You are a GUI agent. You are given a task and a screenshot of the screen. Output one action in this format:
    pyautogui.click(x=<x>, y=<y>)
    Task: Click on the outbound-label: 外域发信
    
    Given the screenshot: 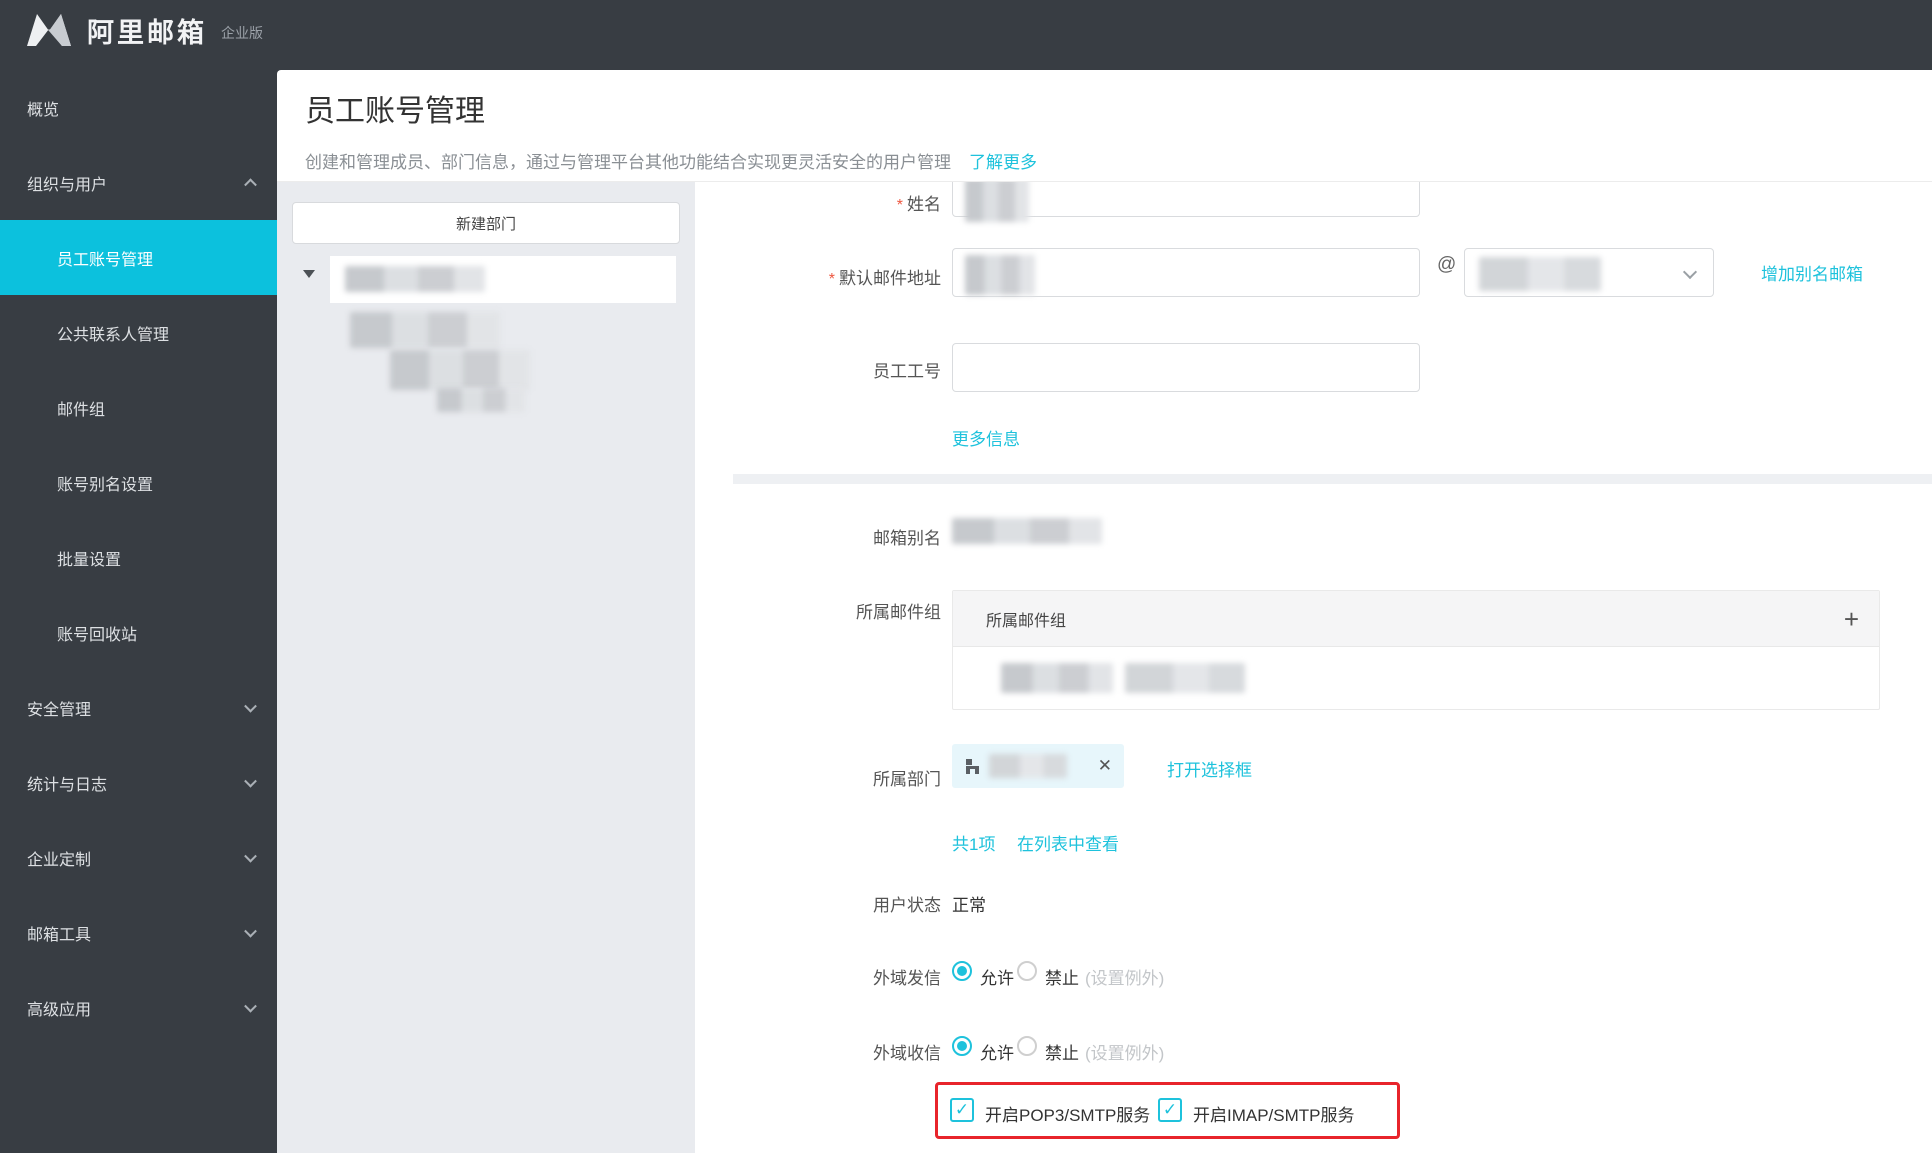 What is the action you would take?
    pyautogui.click(x=907, y=978)
    